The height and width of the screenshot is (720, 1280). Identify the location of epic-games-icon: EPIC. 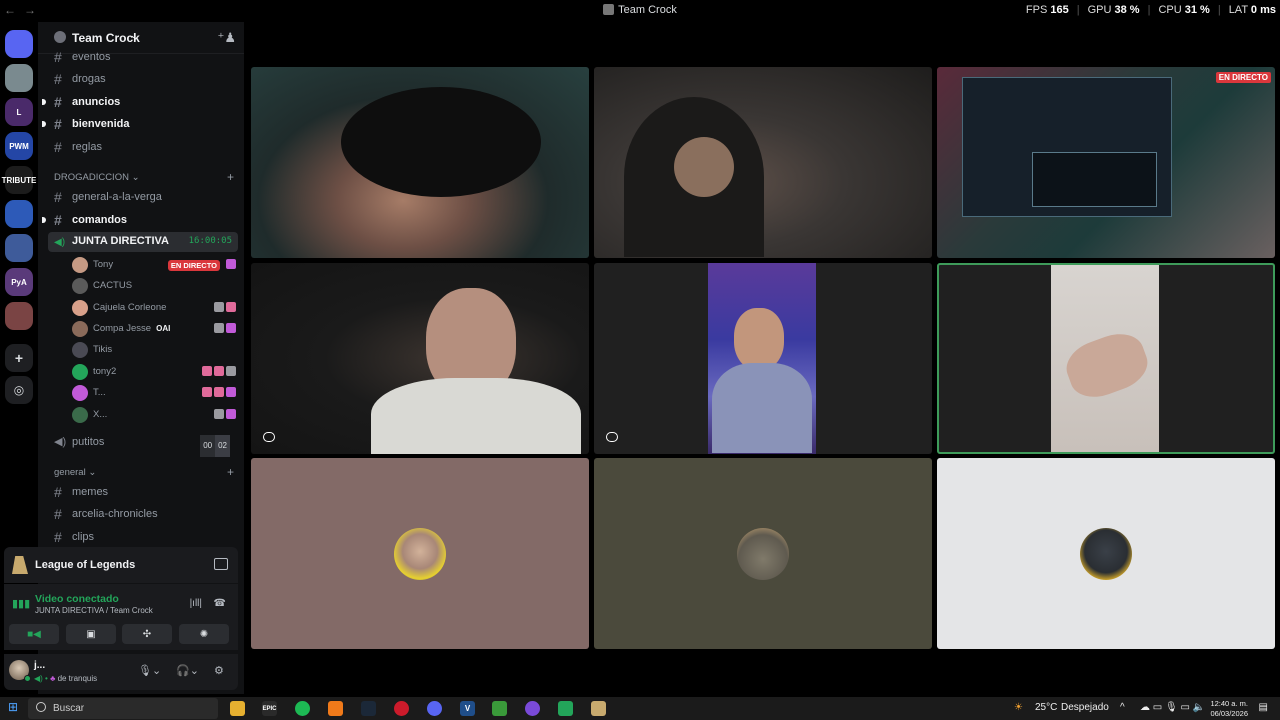
(269, 708).